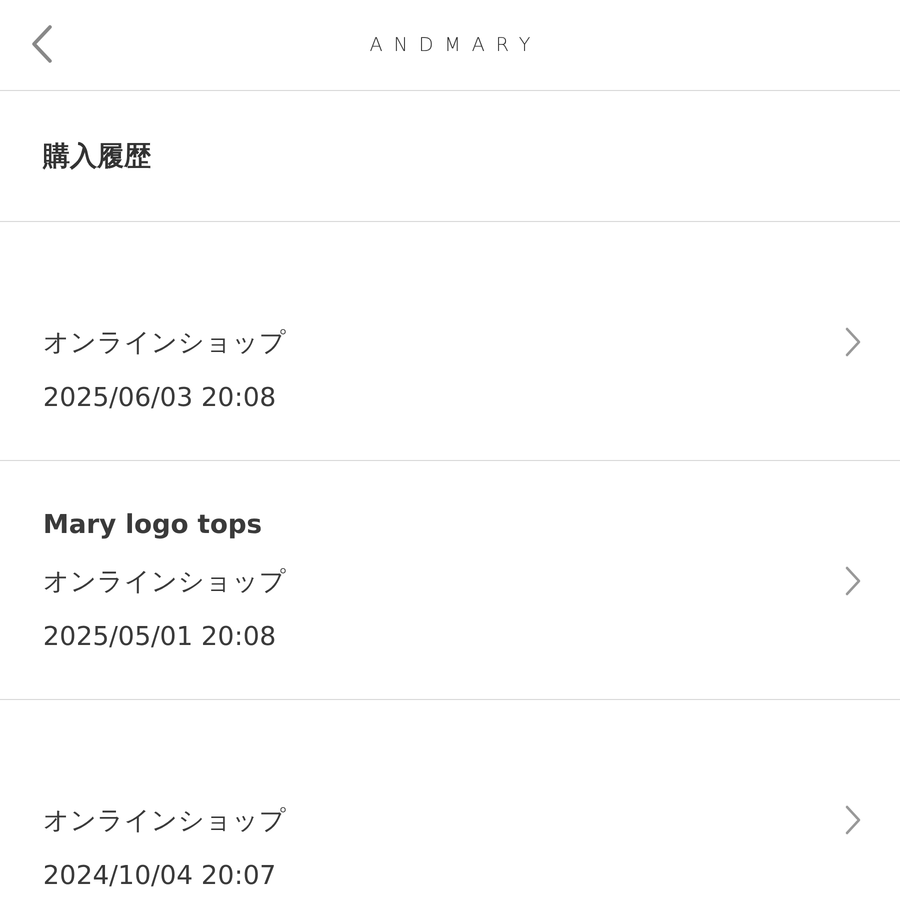 The width and height of the screenshot is (900, 900). Describe the element at coordinates (152, 525) in the screenshot. I see `product-name: Mary logo tops` at that location.